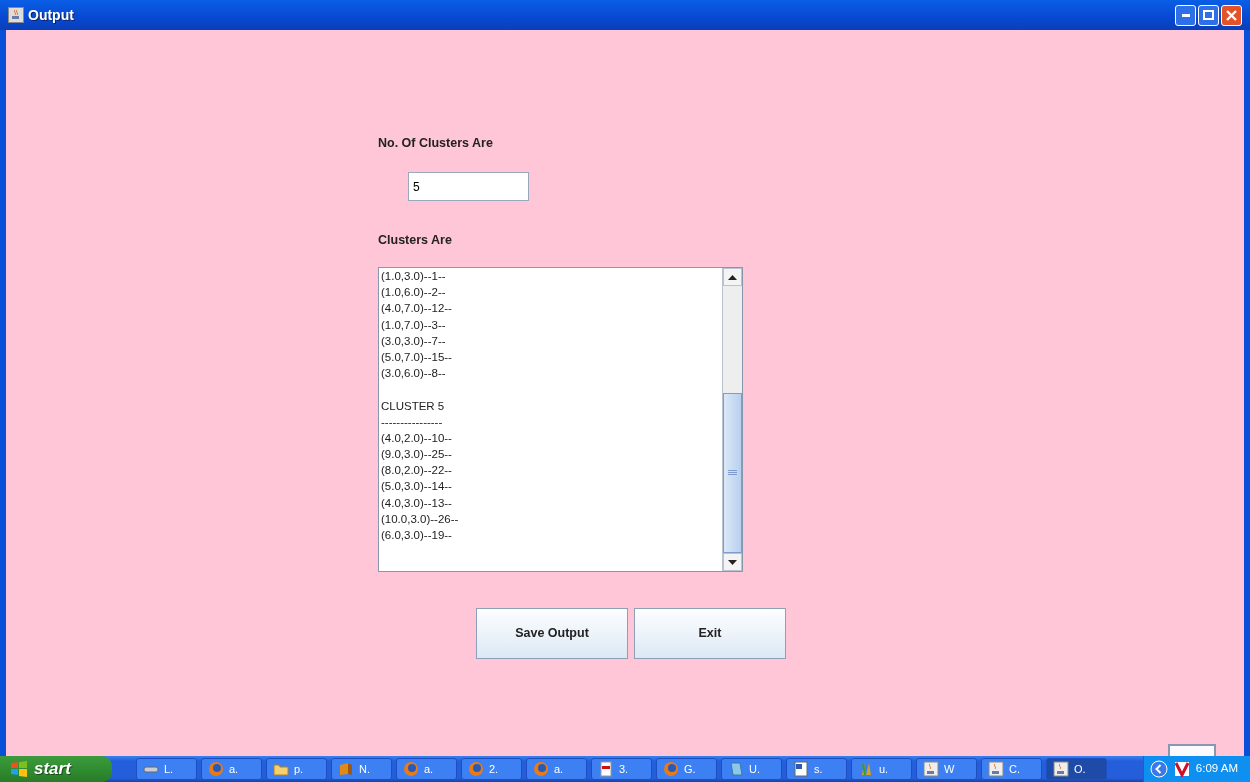 The width and height of the screenshot is (1250, 782). I want to click on output-line: (1.0,3.0)--1--, so click(413, 276).